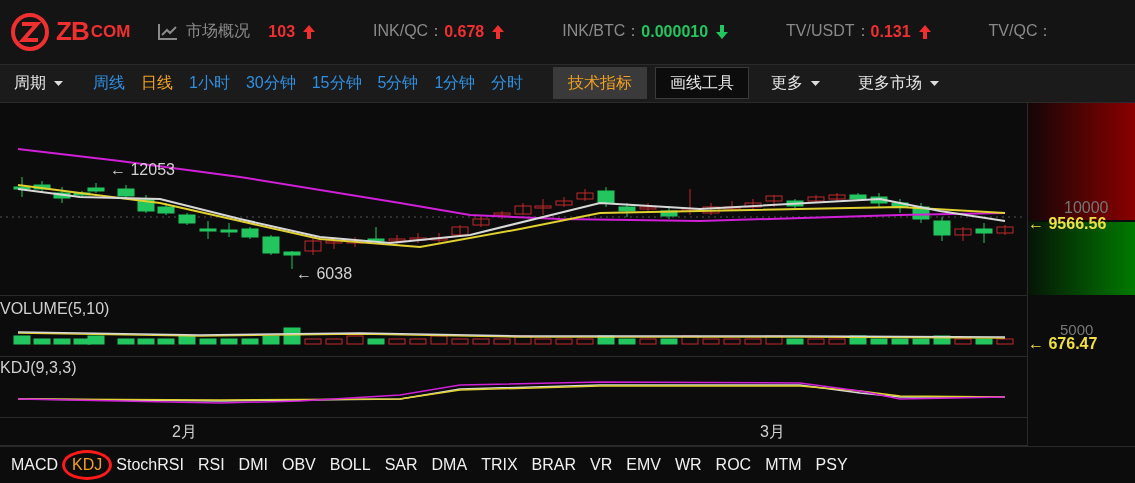 The height and width of the screenshot is (483, 1135). Describe the element at coordinates (601, 465) in the screenshot. I see `indicator-tab: VR` at that location.